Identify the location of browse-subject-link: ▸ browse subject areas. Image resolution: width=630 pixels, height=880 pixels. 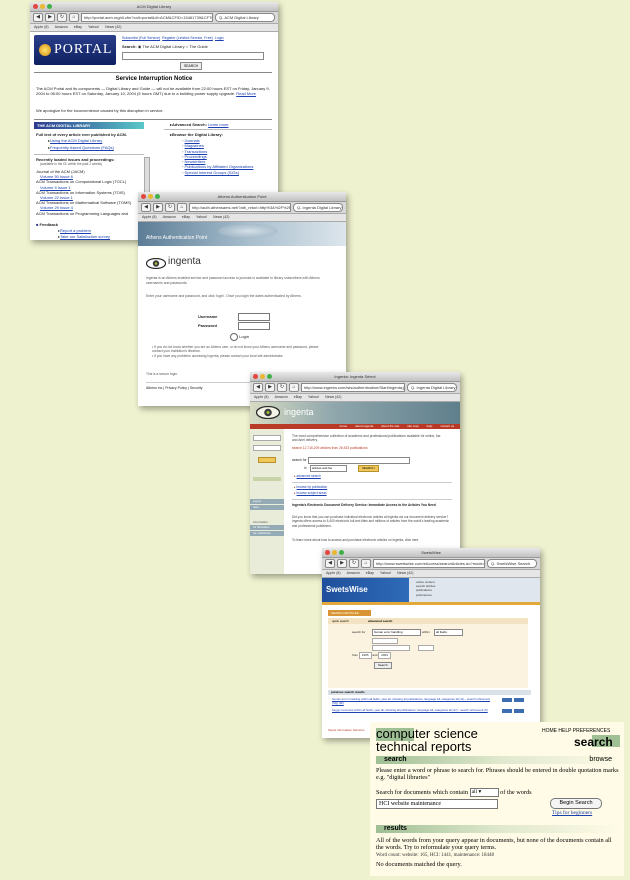
(310, 493).